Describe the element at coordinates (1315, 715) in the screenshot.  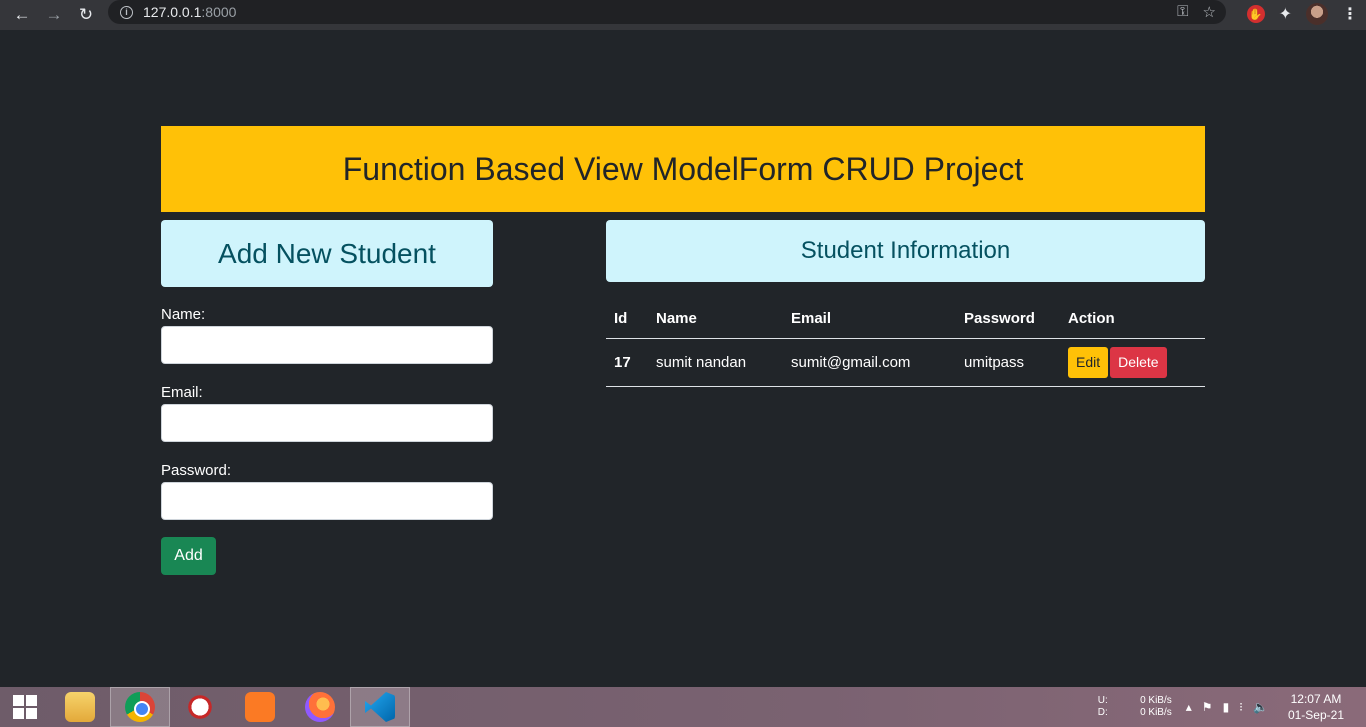
I see `clock-date: 01-Sep-21` at that location.